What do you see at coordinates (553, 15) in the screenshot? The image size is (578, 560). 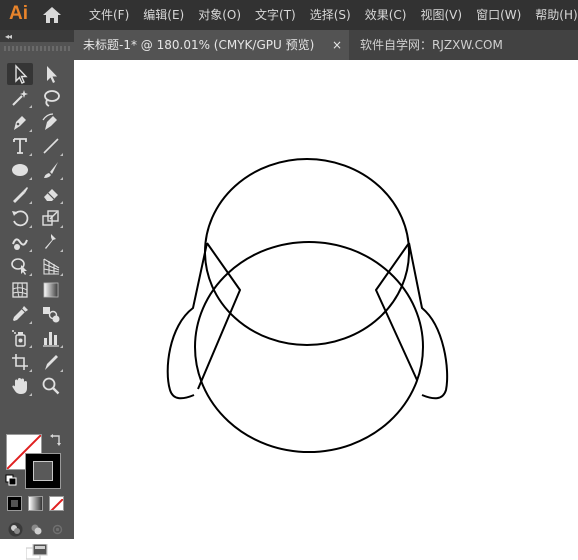 I see `menu-help: 帮助(H)` at bounding box center [553, 15].